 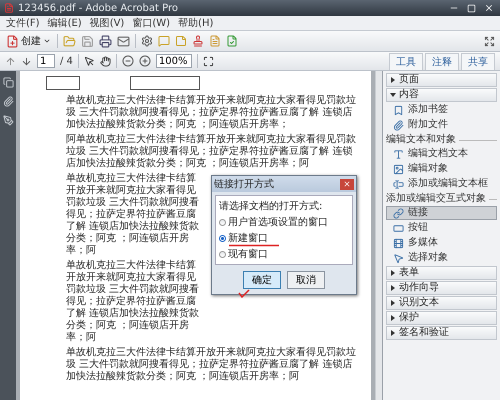 I want to click on save-icon, so click(x=87, y=41).